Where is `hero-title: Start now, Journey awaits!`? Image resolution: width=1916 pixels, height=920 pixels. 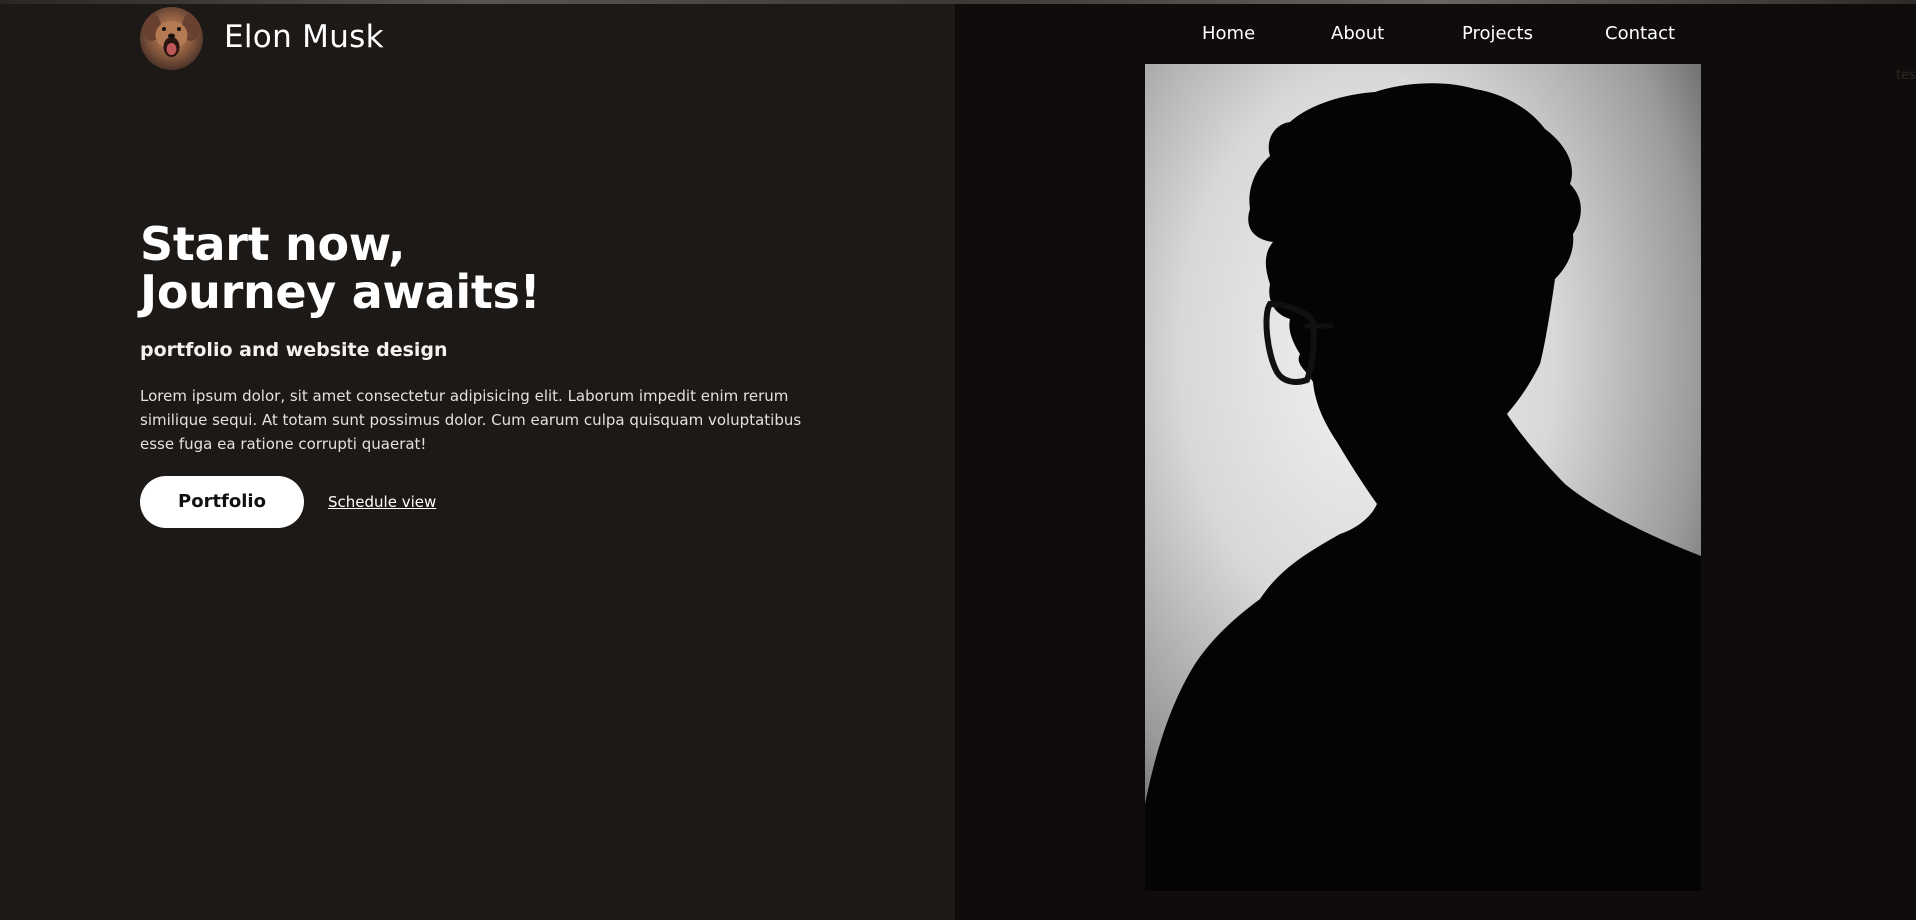 hero-title: Start now, Journey awaits! is located at coordinates (340, 268).